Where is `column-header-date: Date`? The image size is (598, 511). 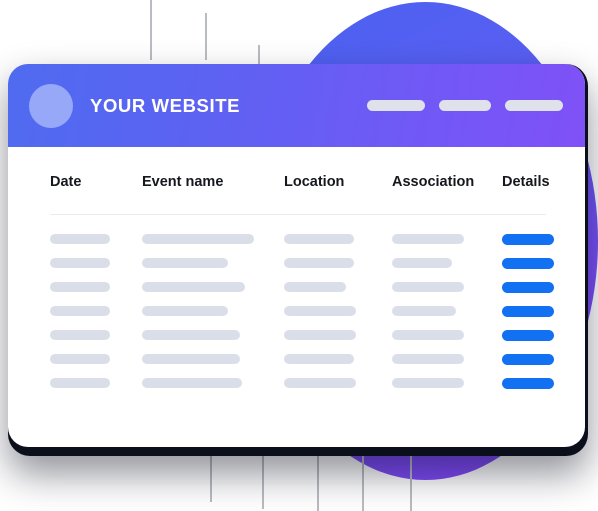 column-header-date: Date is located at coordinates (96, 182).